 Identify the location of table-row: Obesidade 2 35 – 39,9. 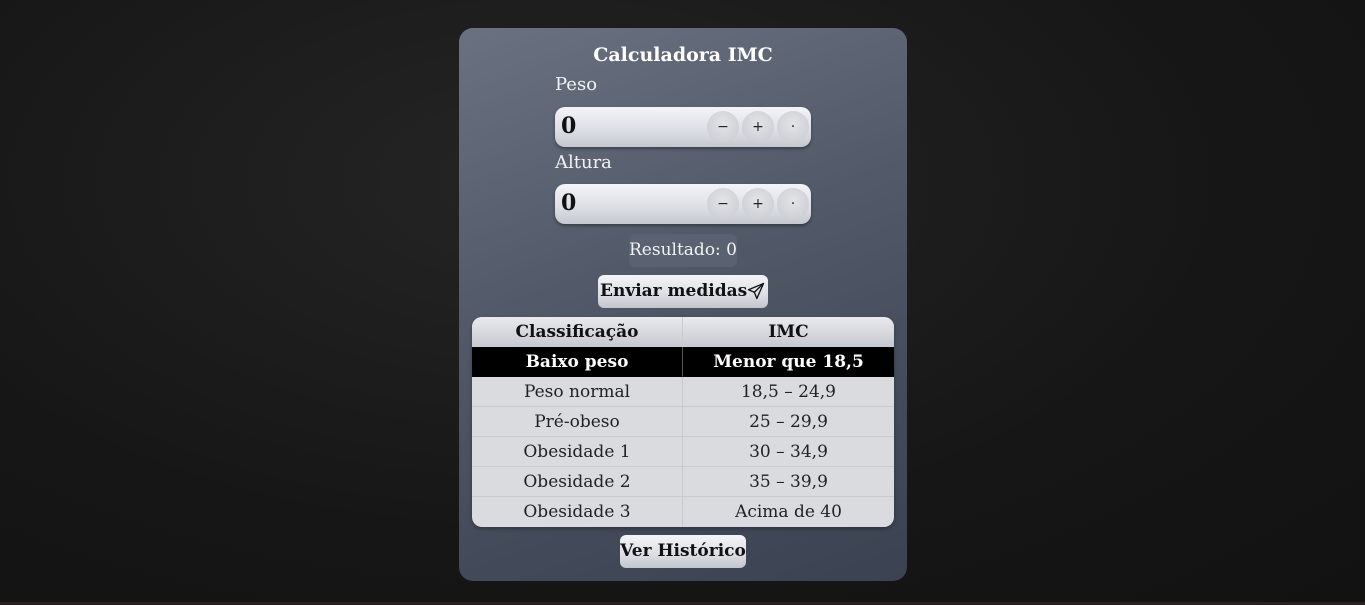
(683, 482).